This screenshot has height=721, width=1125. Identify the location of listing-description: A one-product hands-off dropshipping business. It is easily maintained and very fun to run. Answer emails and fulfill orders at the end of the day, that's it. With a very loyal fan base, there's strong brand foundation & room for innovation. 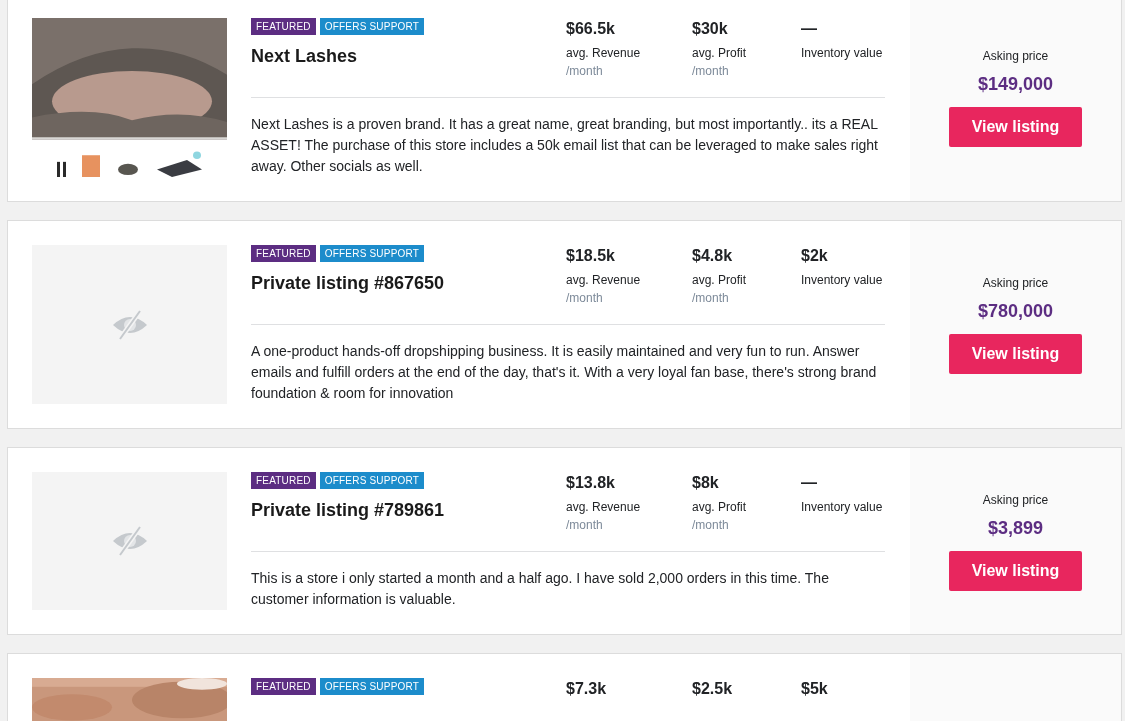
(564, 372).